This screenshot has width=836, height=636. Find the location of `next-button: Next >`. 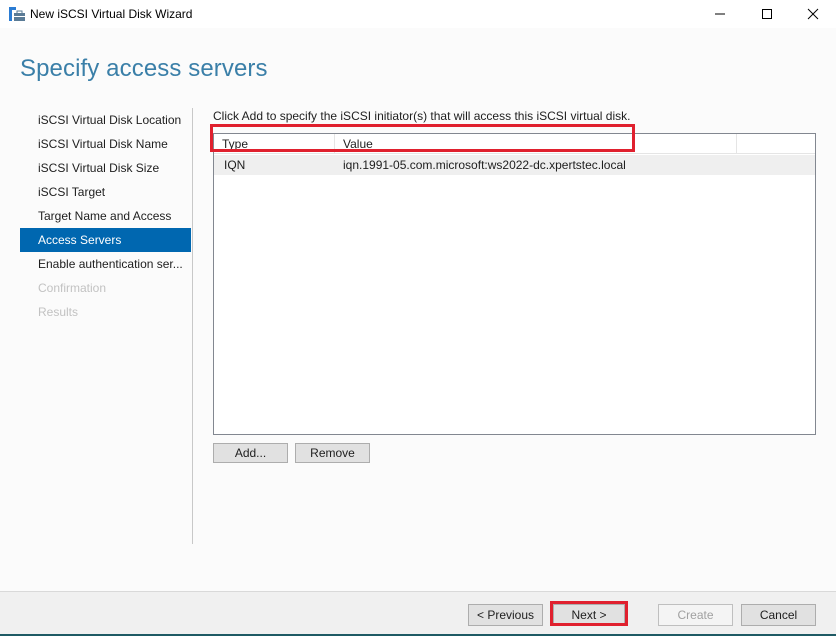

next-button: Next > is located at coordinates (589, 615).